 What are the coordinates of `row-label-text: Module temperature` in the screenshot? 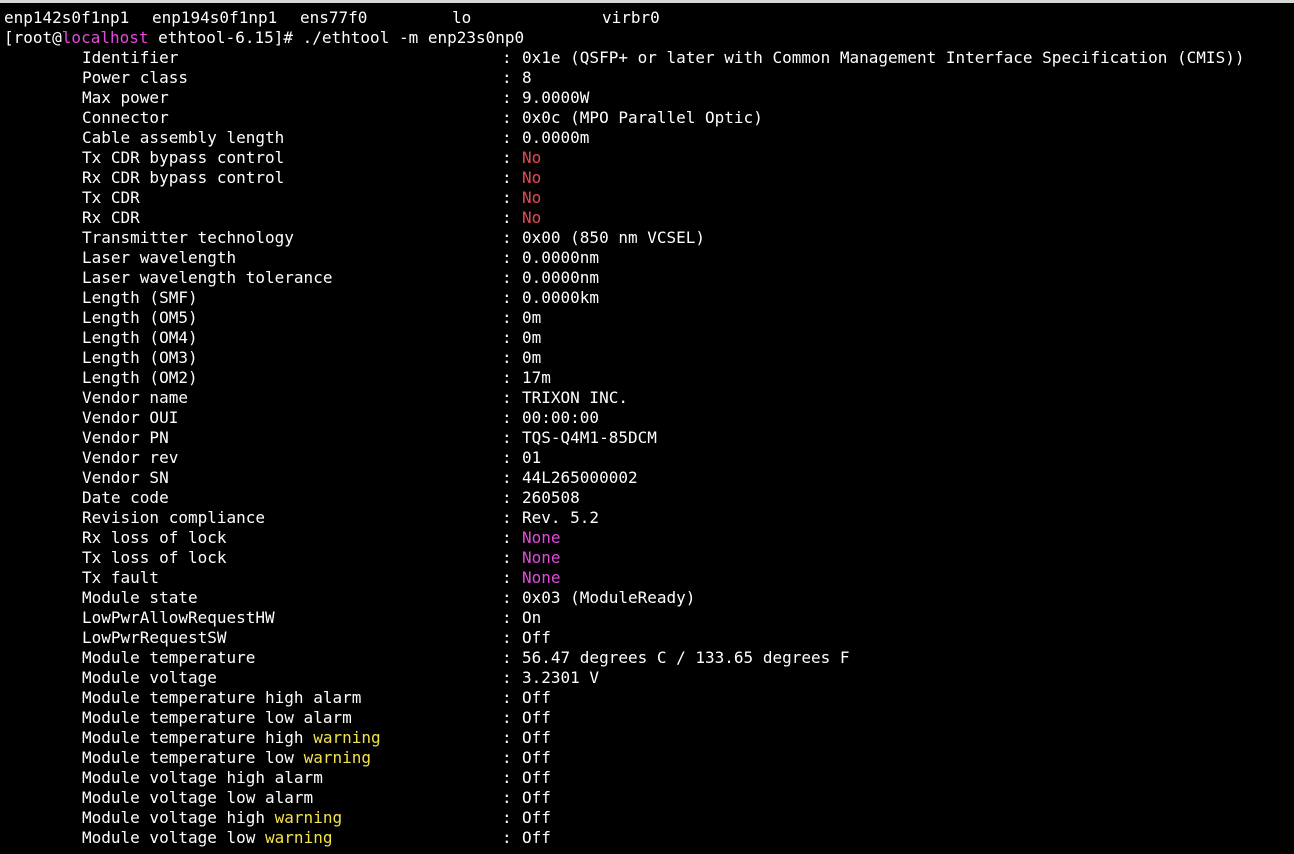 It's located at (169, 657).